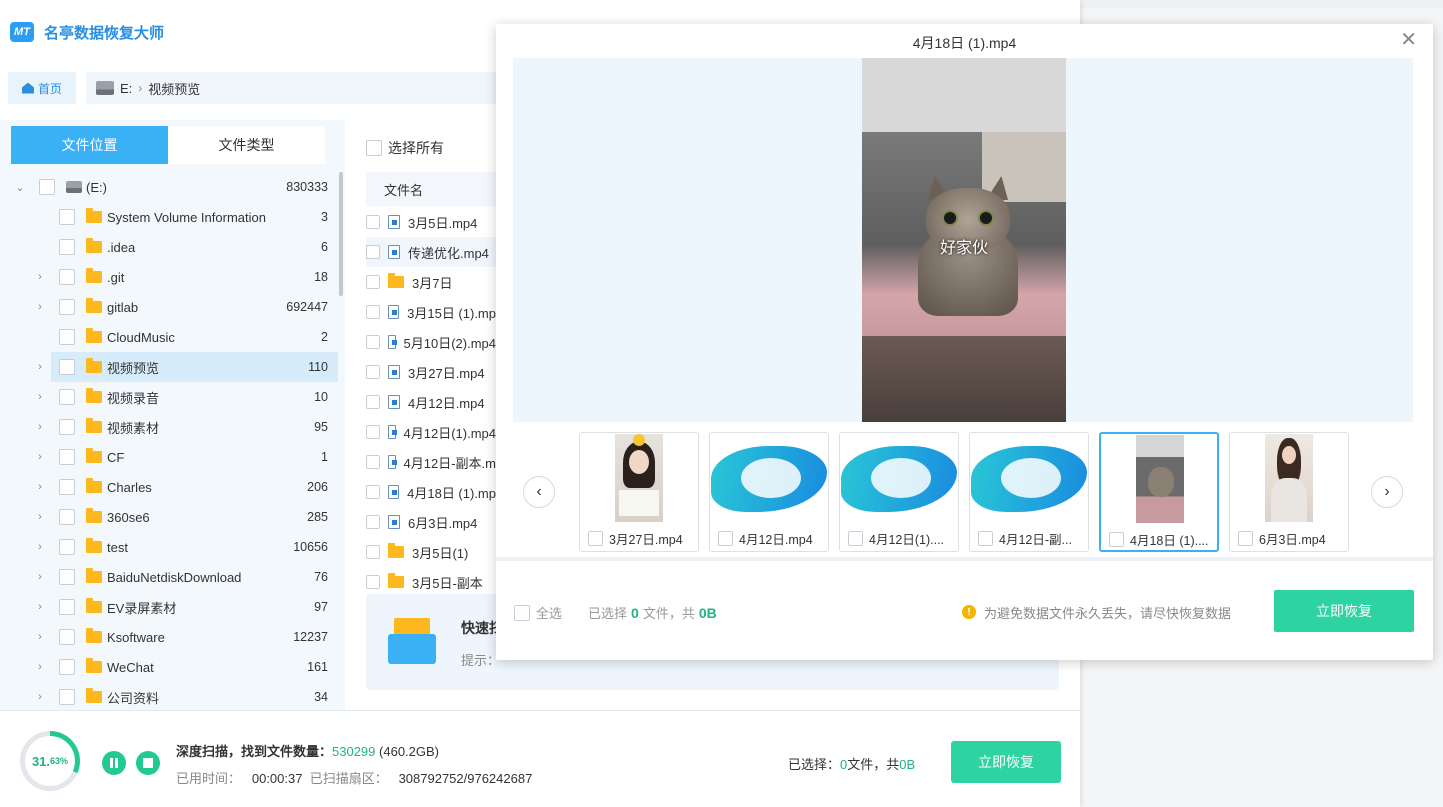 The width and height of the screenshot is (1443, 807). I want to click on dialog-recover-button: 立即恢复, so click(1344, 611).